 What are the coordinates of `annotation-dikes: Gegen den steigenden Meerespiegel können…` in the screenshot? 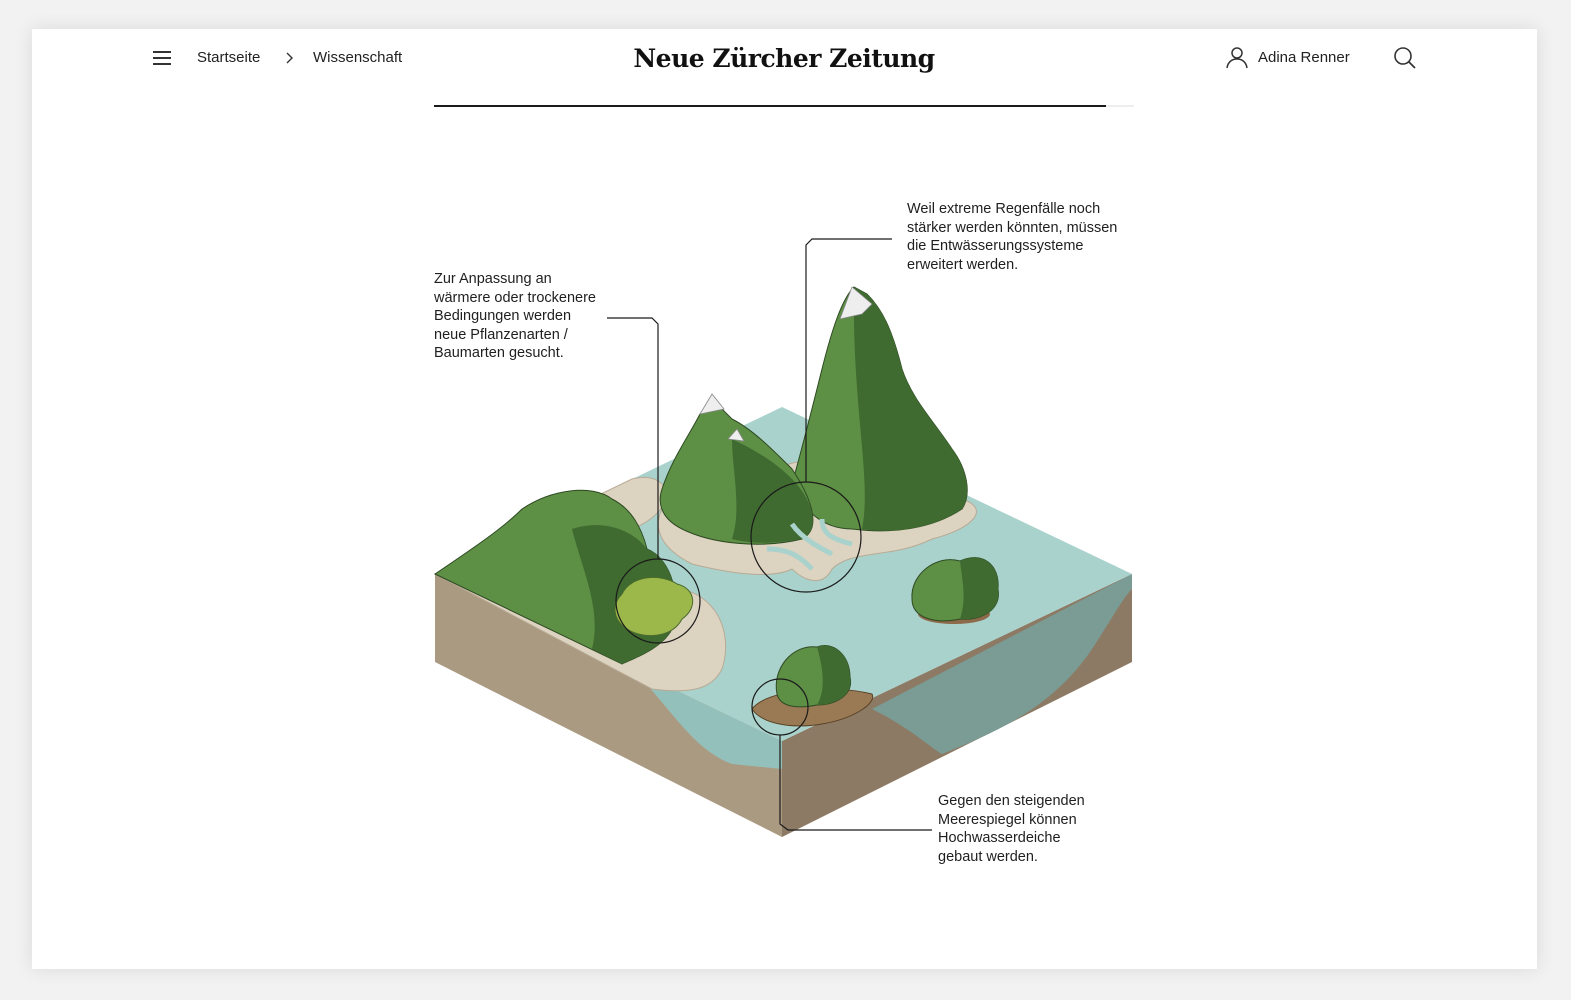 It's located at (1011, 829).